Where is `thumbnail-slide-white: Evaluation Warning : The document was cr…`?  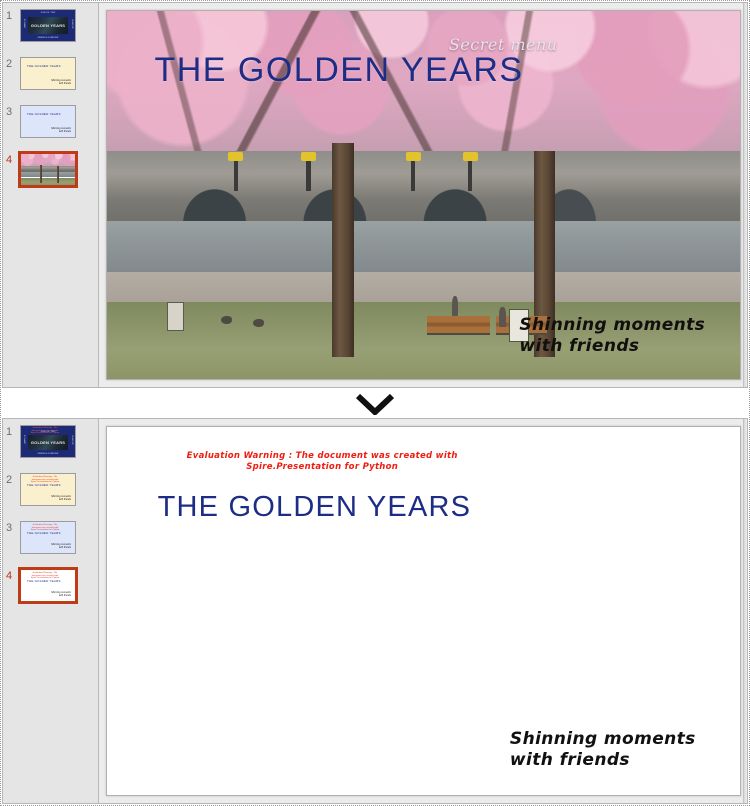
thumbnail-slide-white: Evaluation Warning : The document was cr… is located at coordinates (48, 585).